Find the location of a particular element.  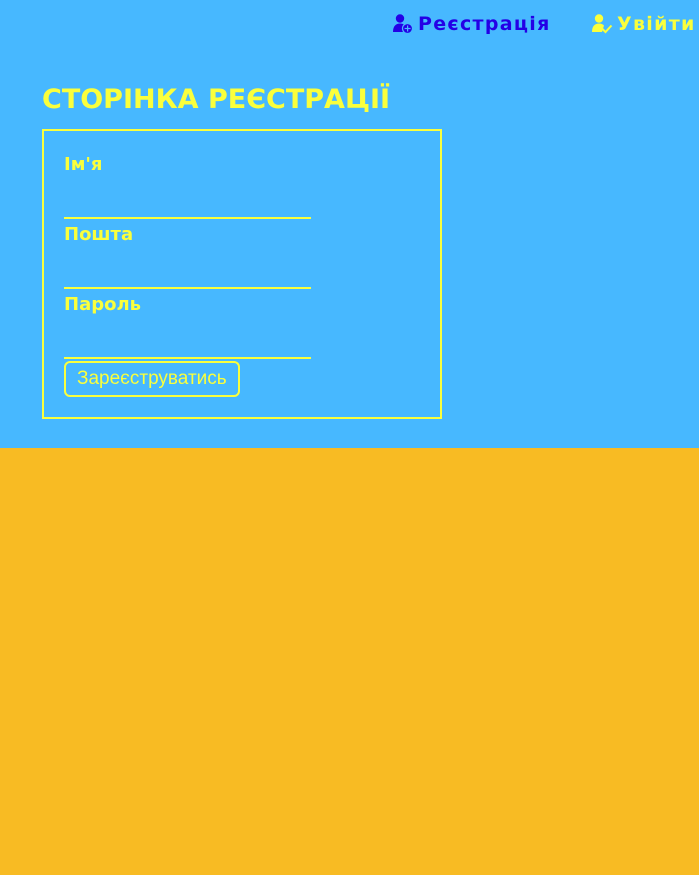

email-label: Пошта is located at coordinates (99, 234).